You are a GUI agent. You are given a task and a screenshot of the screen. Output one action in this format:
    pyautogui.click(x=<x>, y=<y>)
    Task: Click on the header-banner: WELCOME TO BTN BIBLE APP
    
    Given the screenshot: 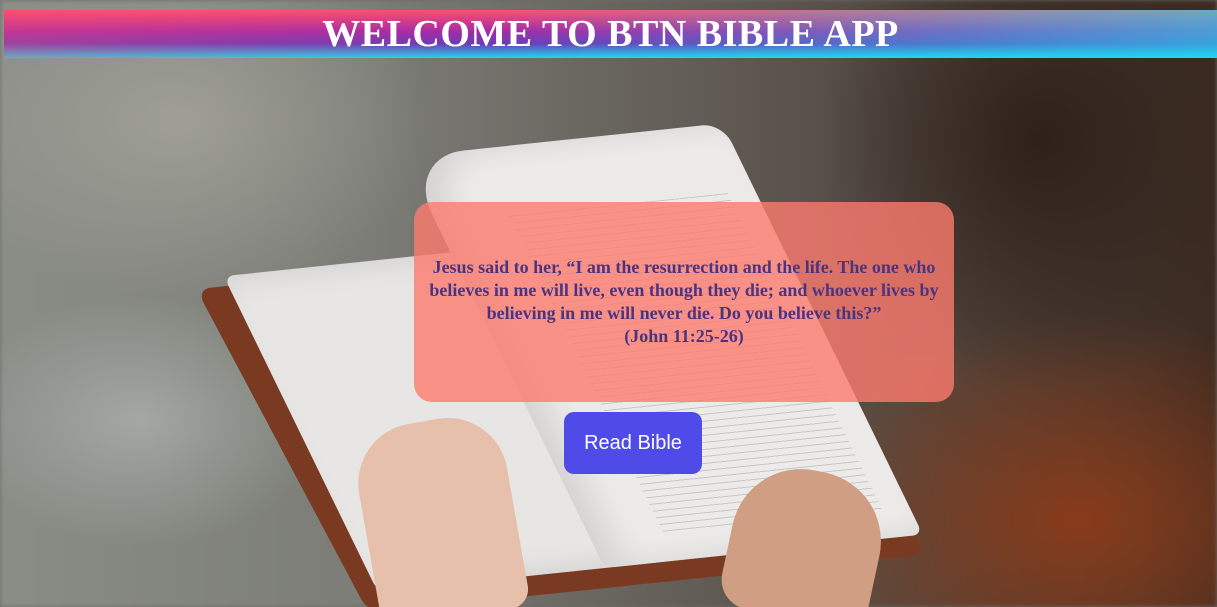 What is the action you would take?
    pyautogui.click(x=610, y=34)
    